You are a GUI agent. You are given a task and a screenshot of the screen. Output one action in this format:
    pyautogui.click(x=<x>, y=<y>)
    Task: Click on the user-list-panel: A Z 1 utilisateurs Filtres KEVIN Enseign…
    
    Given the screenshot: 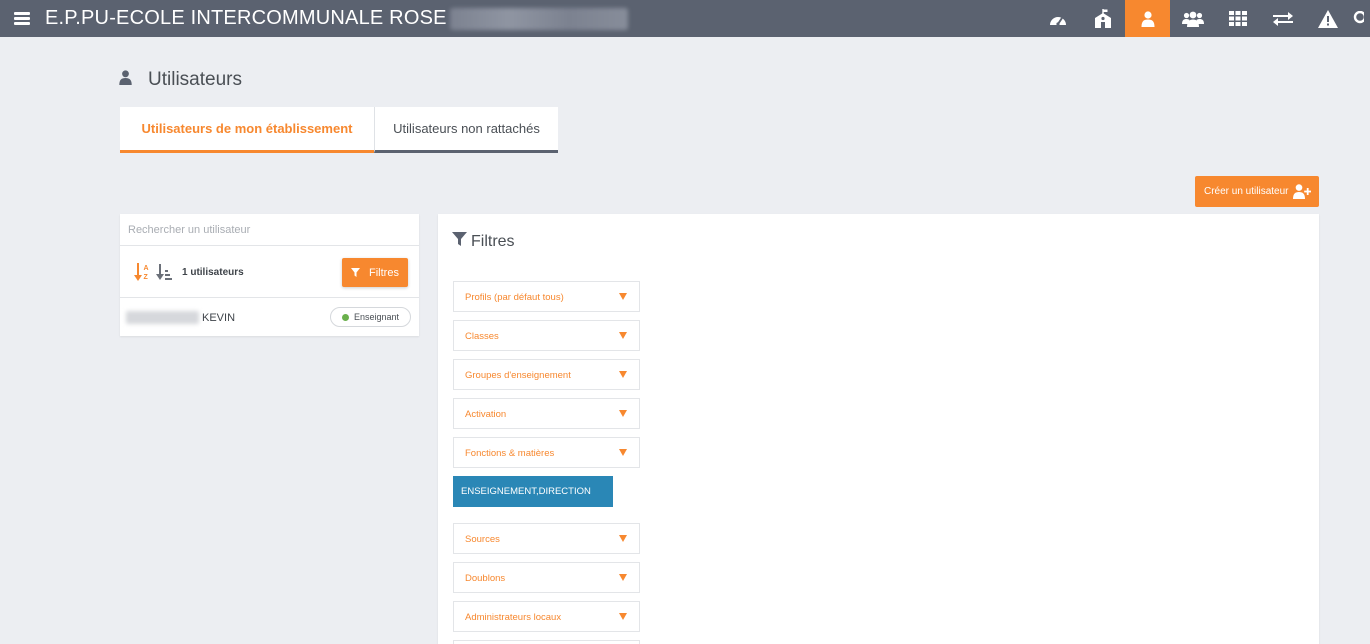 What is the action you would take?
    pyautogui.click(x=269, y=275)
    